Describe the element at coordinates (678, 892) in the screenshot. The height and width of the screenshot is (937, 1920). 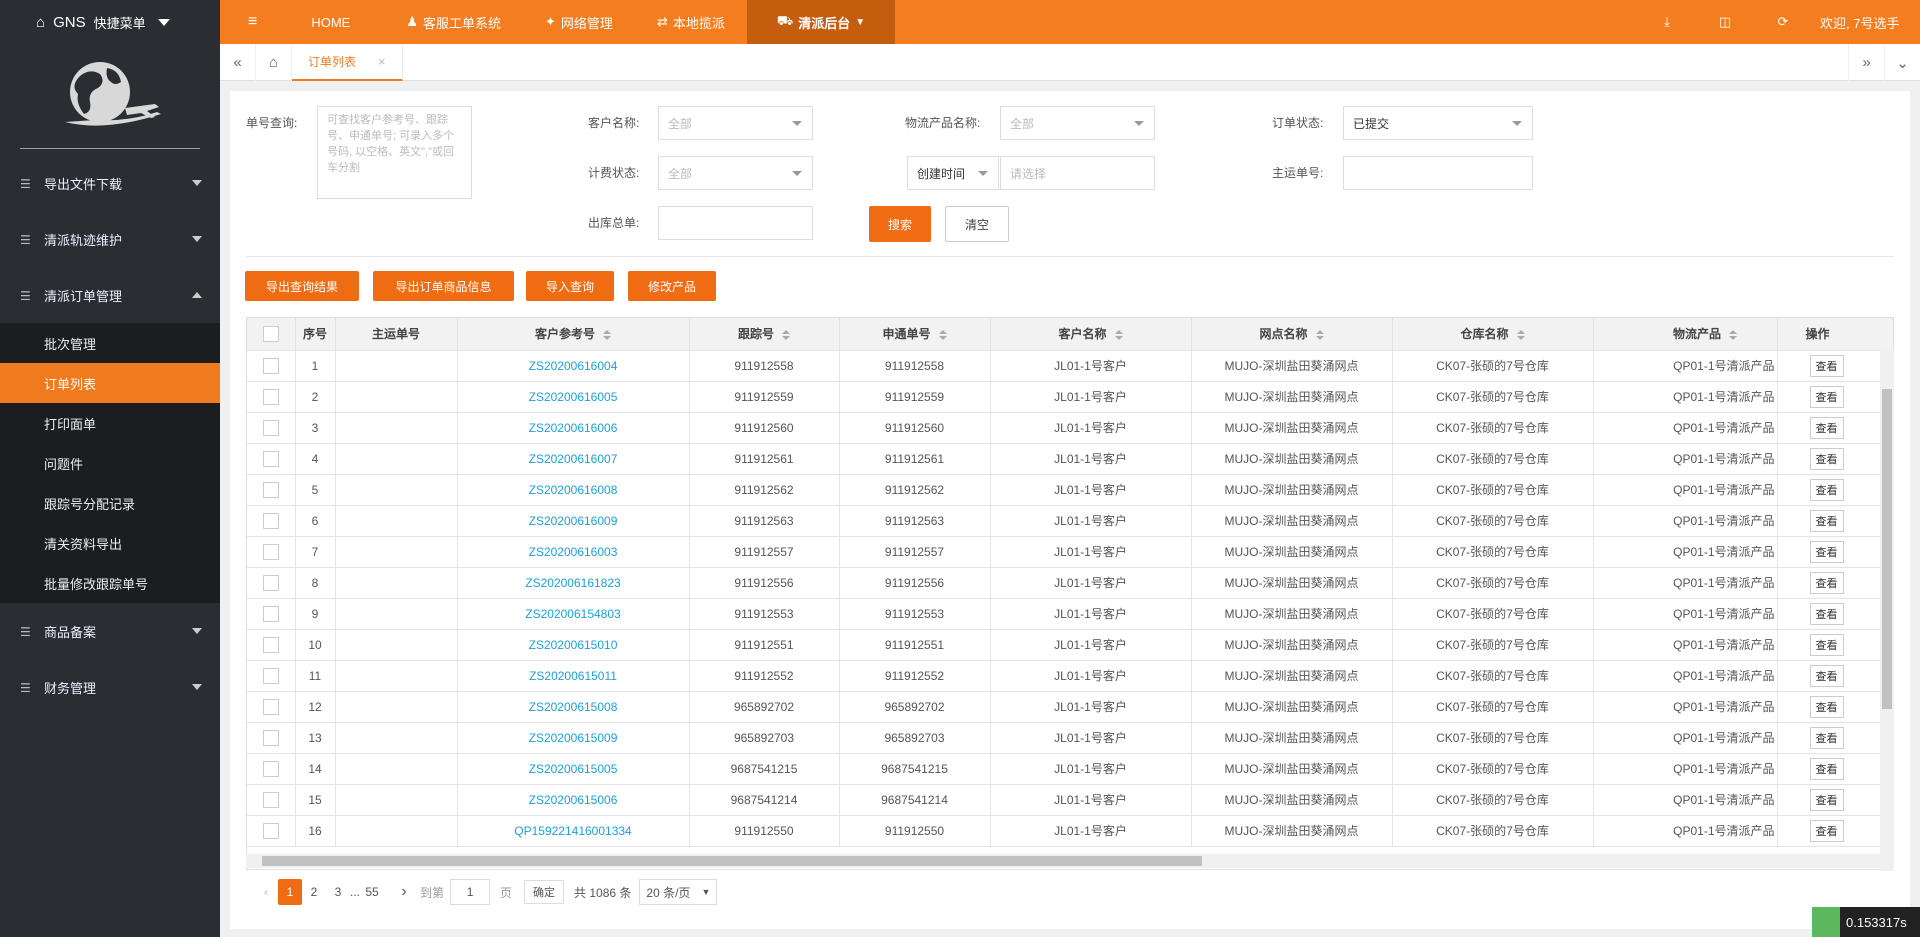
I see `page-size-select: 20 条/页 ▼` at that location.